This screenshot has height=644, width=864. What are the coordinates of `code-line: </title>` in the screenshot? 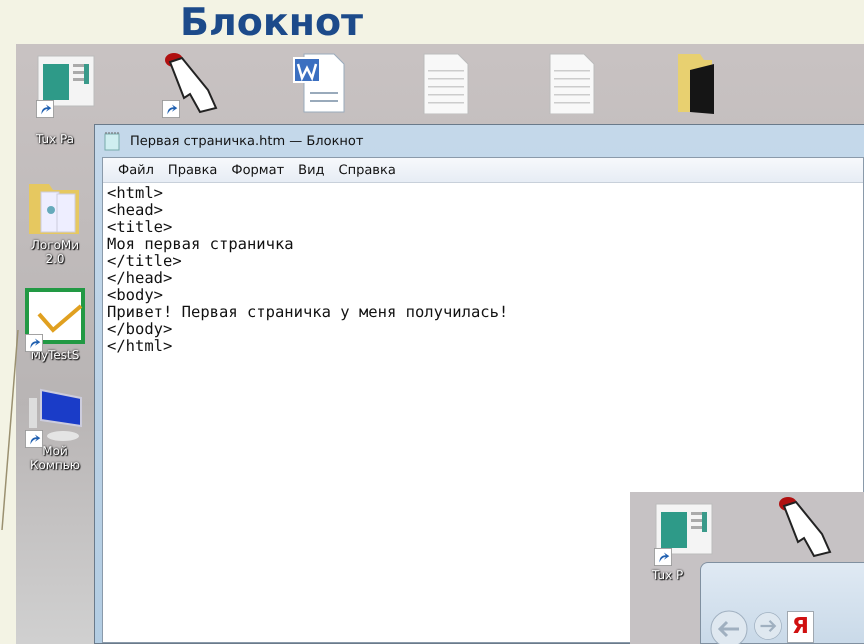 It's located at (144, 261).